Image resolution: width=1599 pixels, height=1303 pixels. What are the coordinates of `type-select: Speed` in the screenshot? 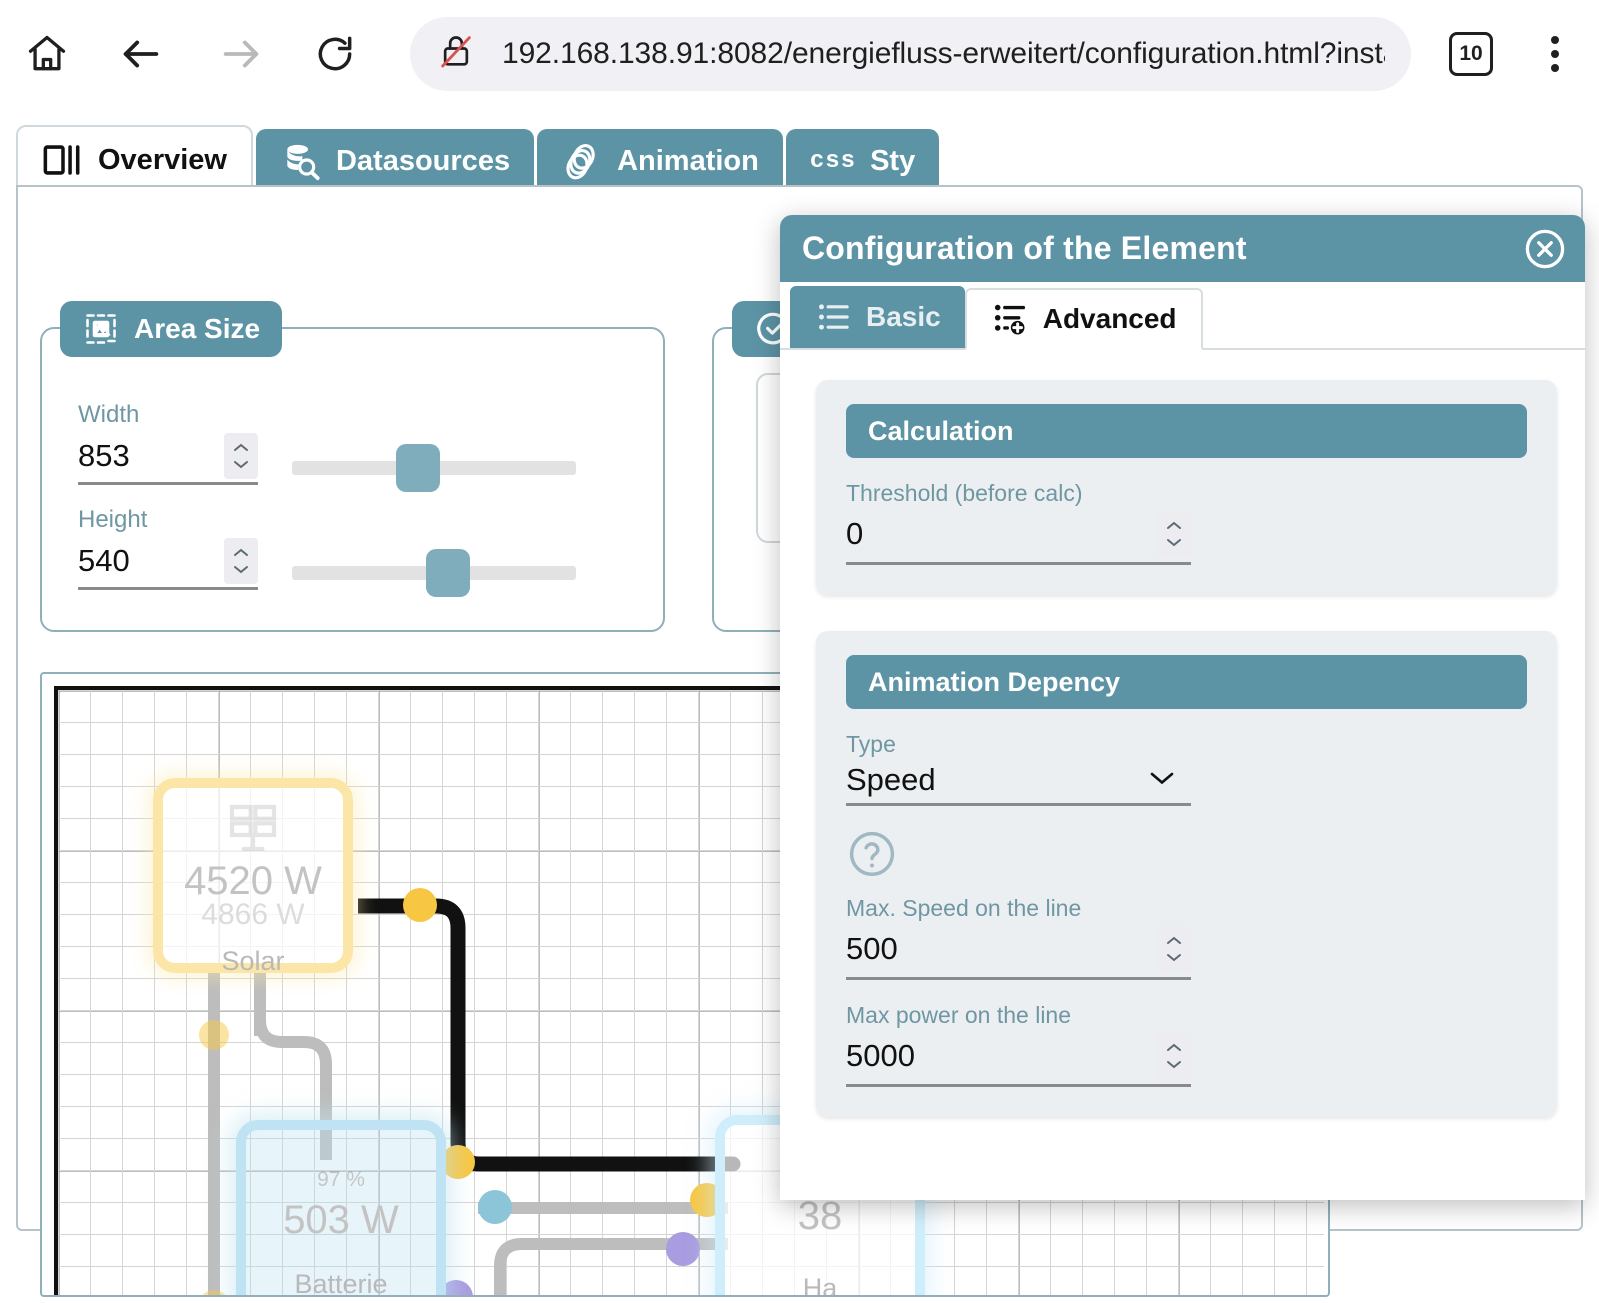 It's located at (1018, 784).